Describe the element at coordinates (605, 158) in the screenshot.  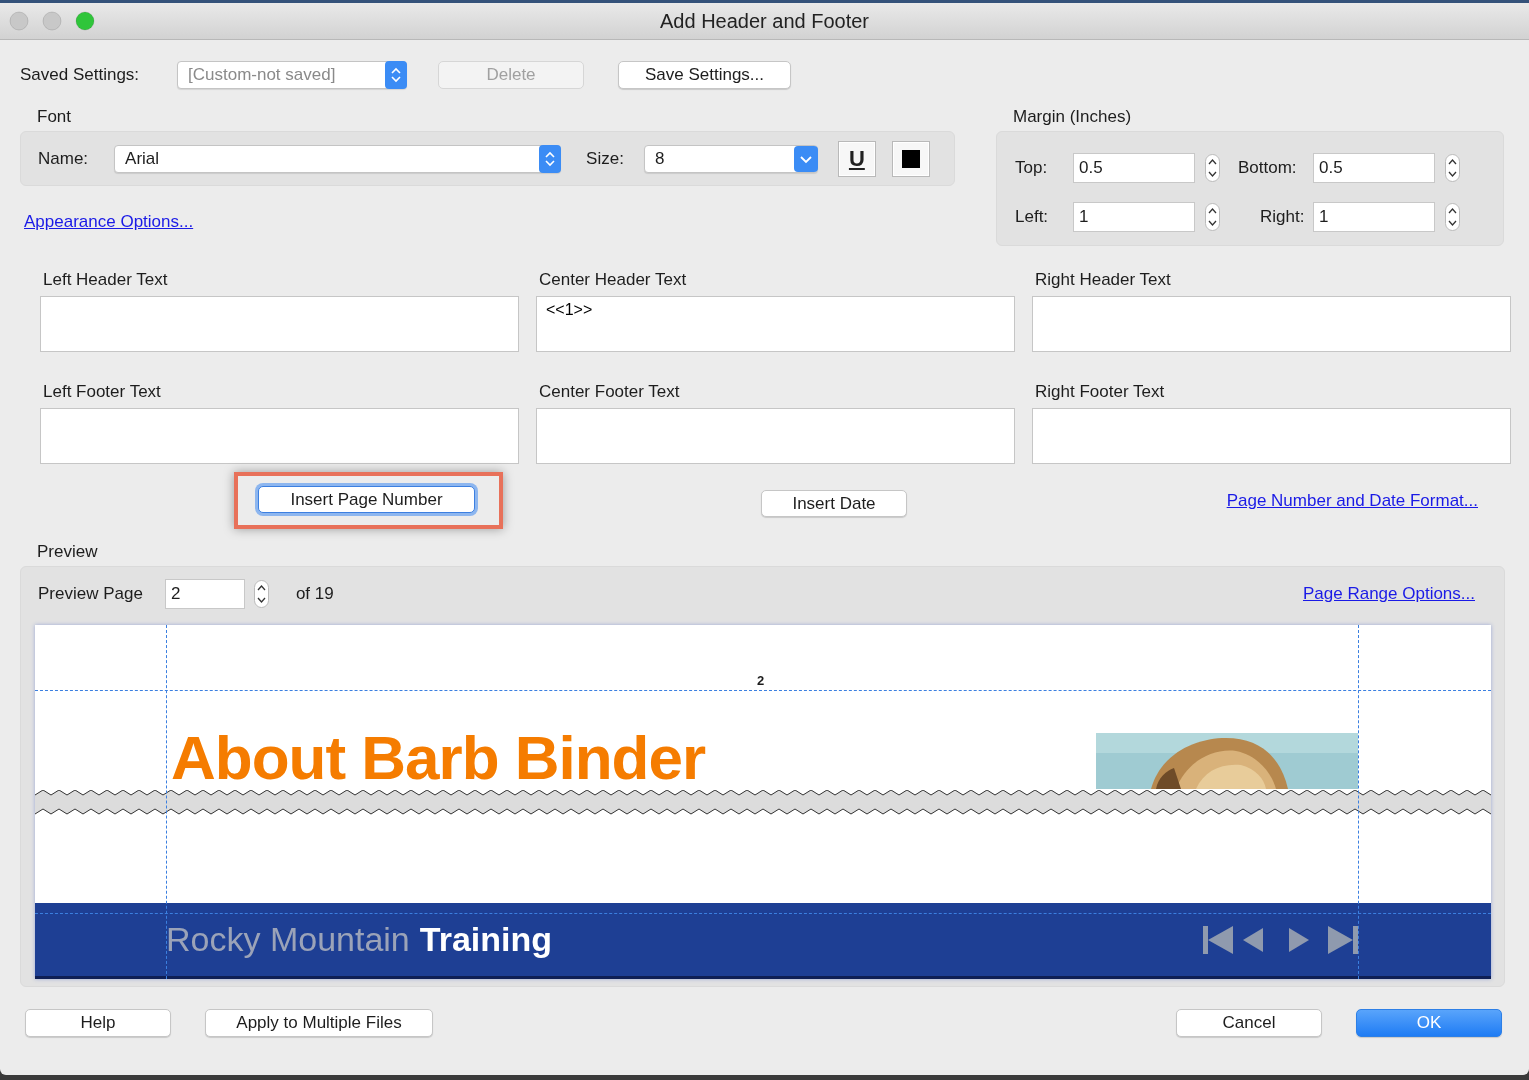
I see `field-label: Size:` at that location.